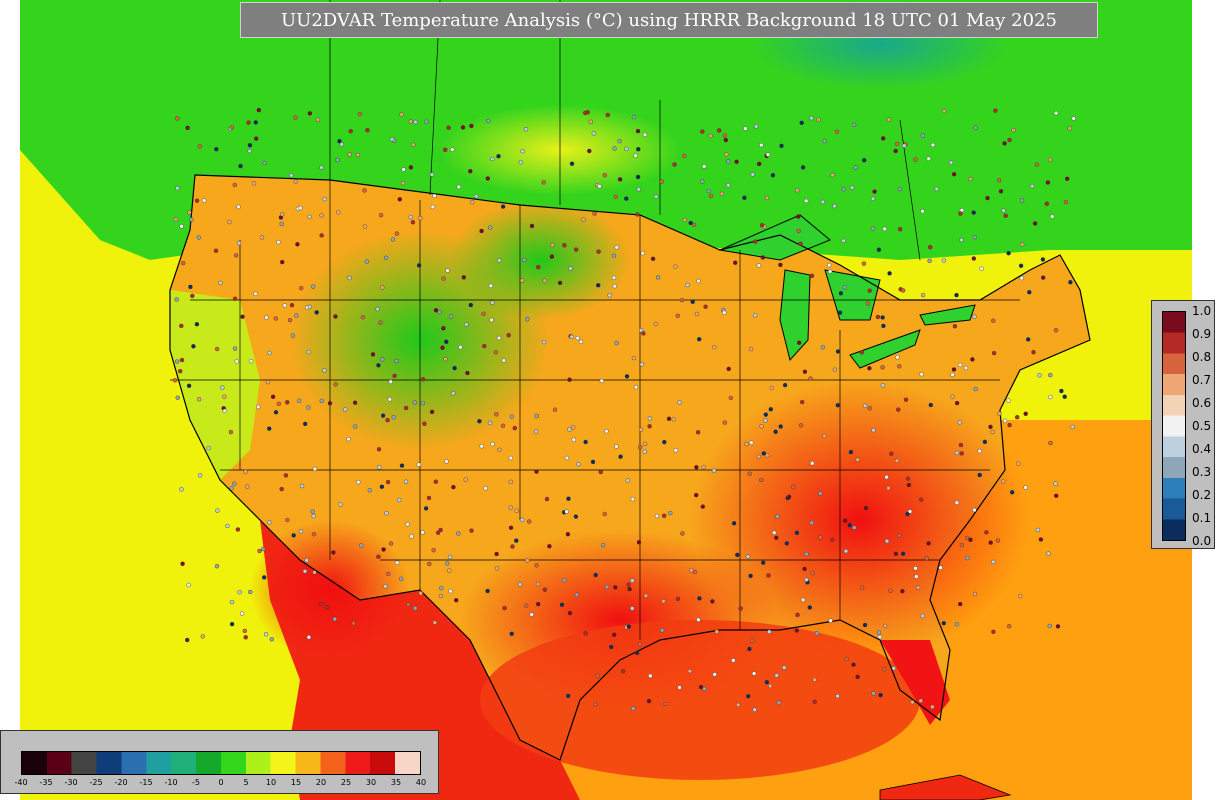 The width and height of the screenshot is (1216, 800). Describe the element at coordinates (1174, 426) in the screenshot. I see `quality-colorbar-strip` at that location.